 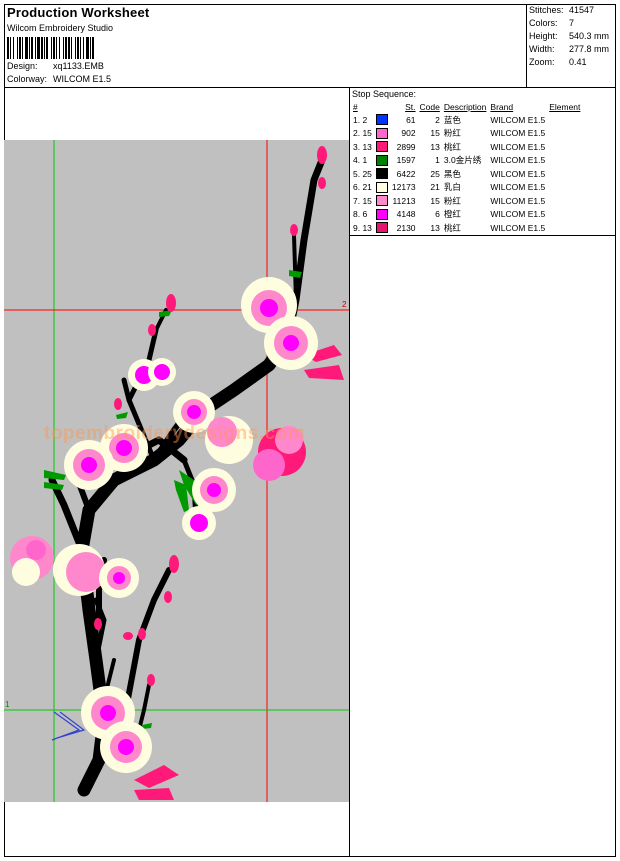 I want to click on stat-label: Height:, so click(x=543, y=36).